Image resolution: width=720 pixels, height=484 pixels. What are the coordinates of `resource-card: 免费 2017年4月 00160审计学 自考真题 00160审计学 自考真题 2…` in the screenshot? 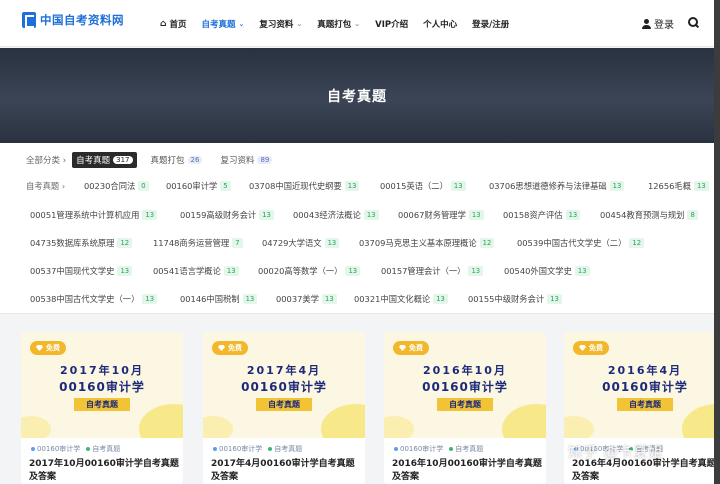 It's located at (284, 408).